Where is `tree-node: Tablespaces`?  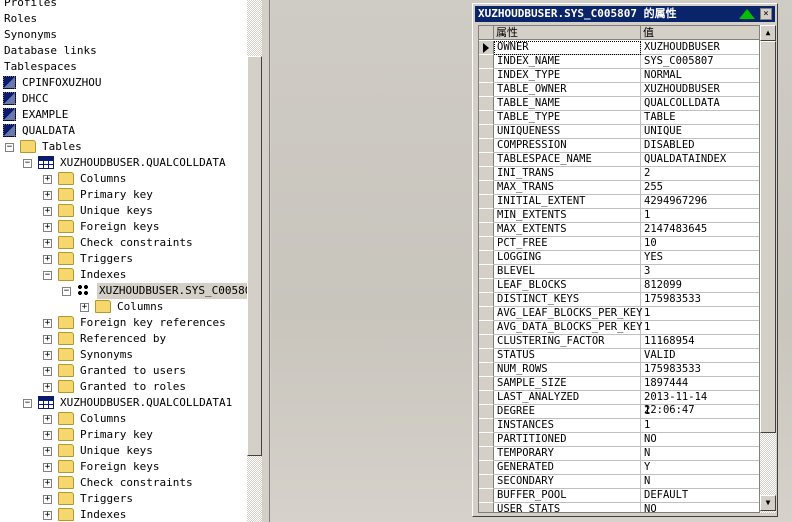 tree-node: Tablespaces is located at coordinates (123, 67).